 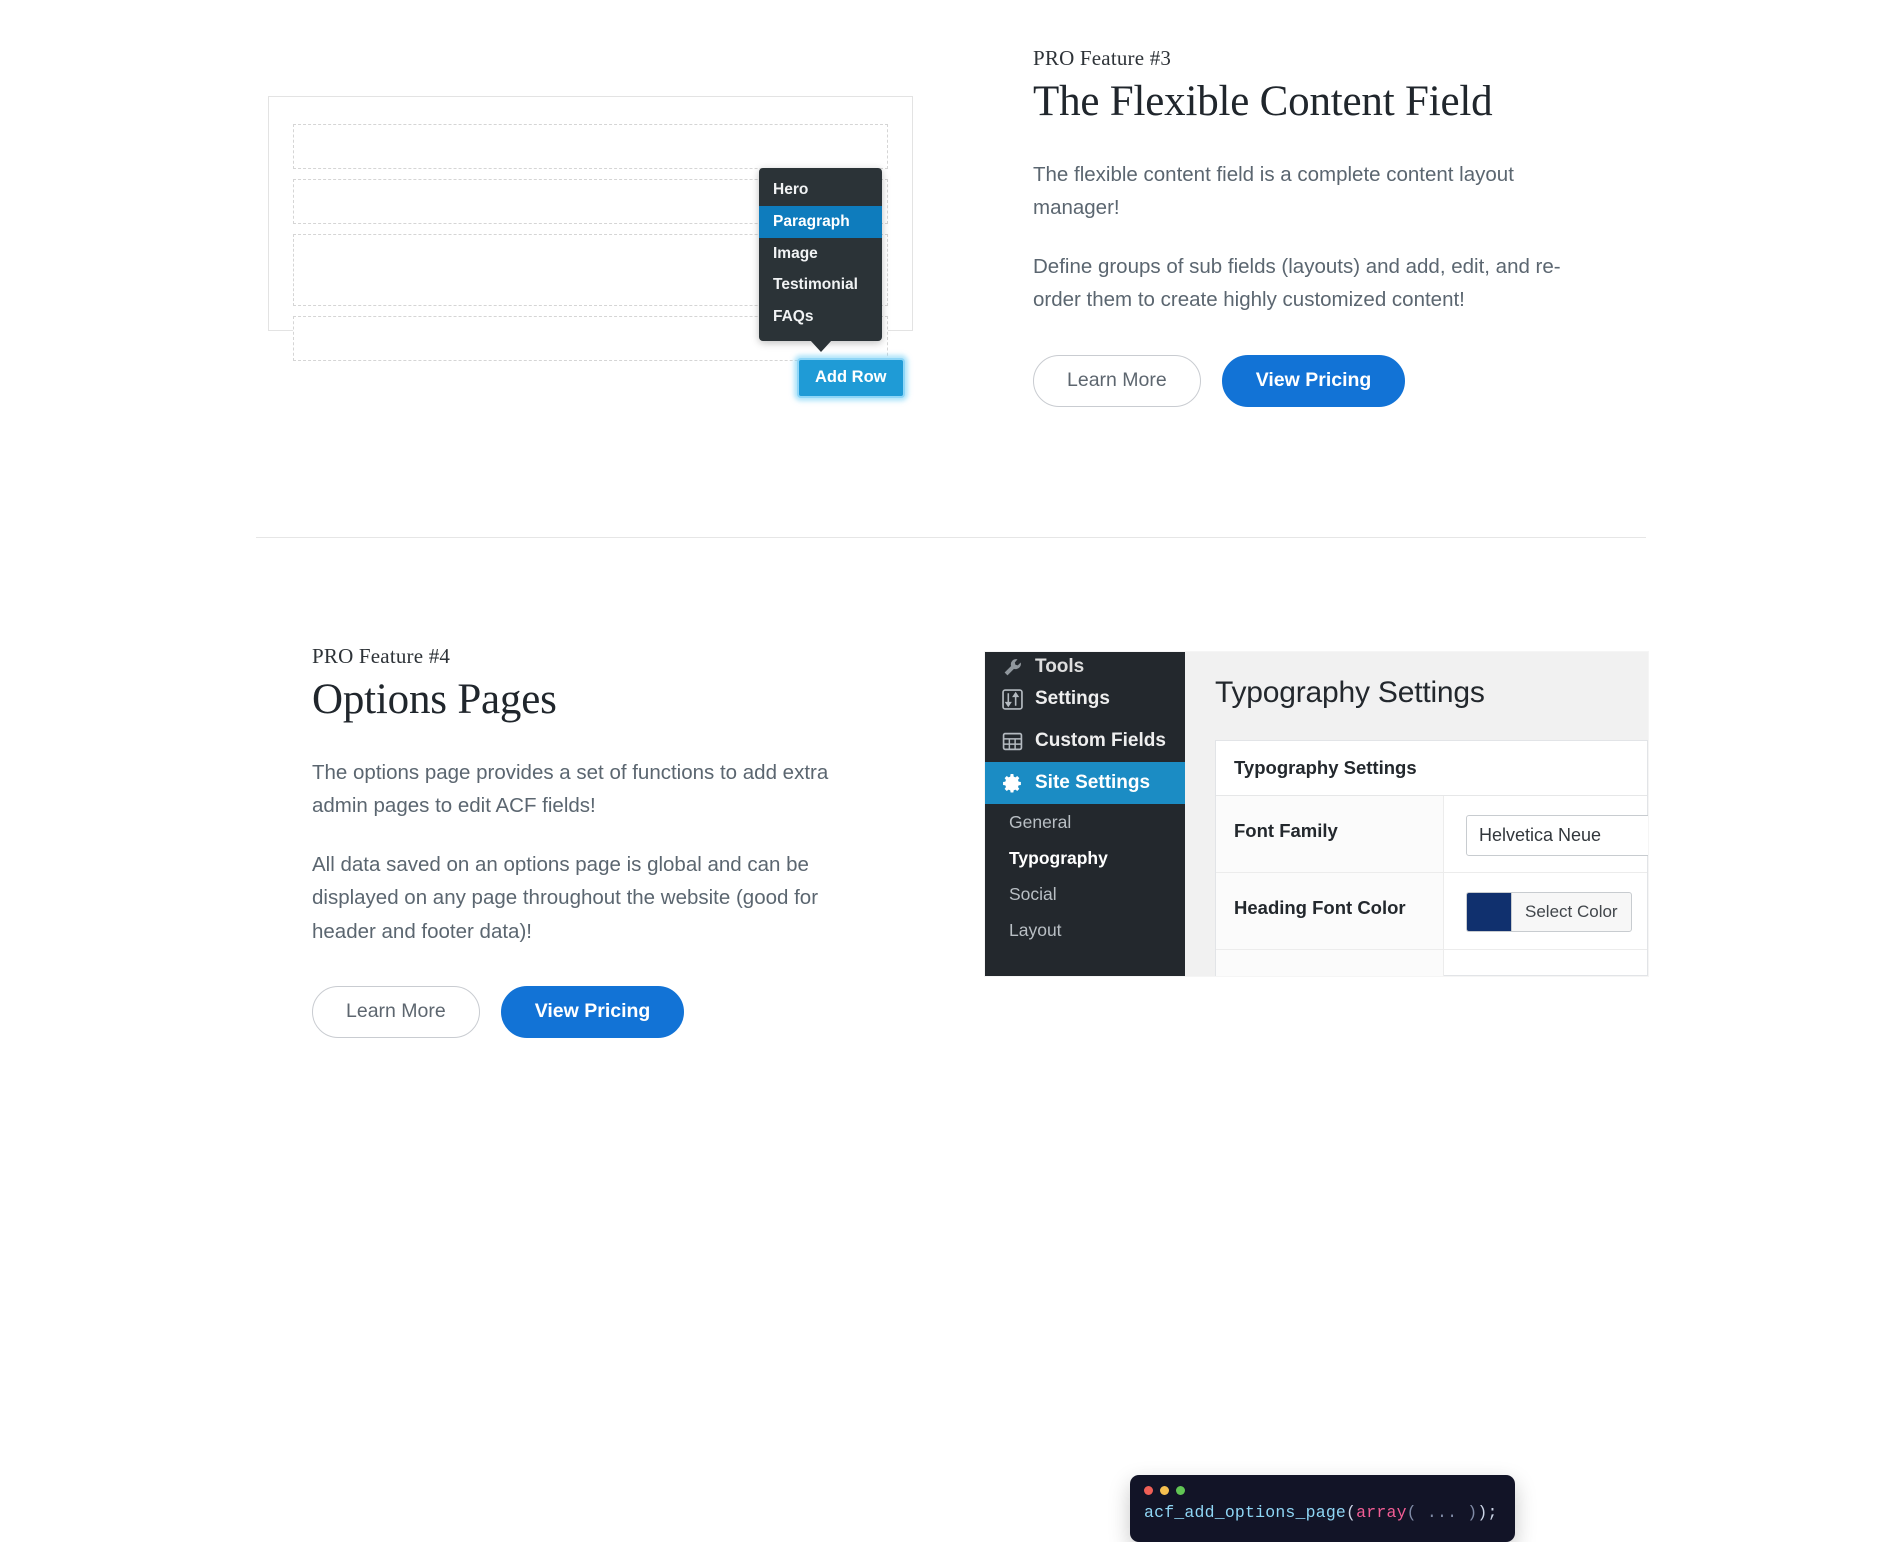 I want to click on wp-field-row-font-family: Font Family Helvetica Neue, so click(x=1432, y=834).